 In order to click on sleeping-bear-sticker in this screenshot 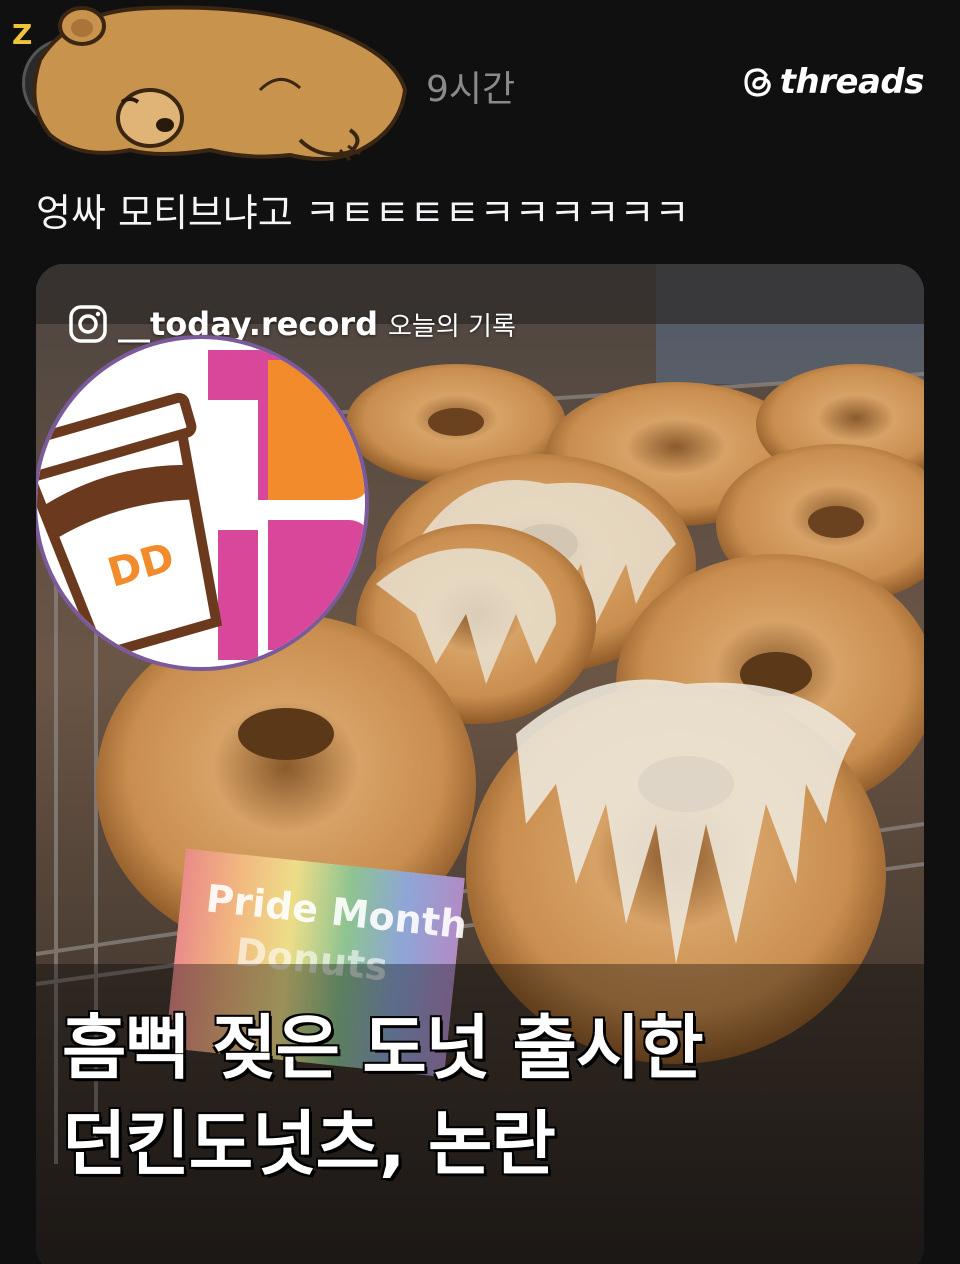, I will do `click(220, 83)`.